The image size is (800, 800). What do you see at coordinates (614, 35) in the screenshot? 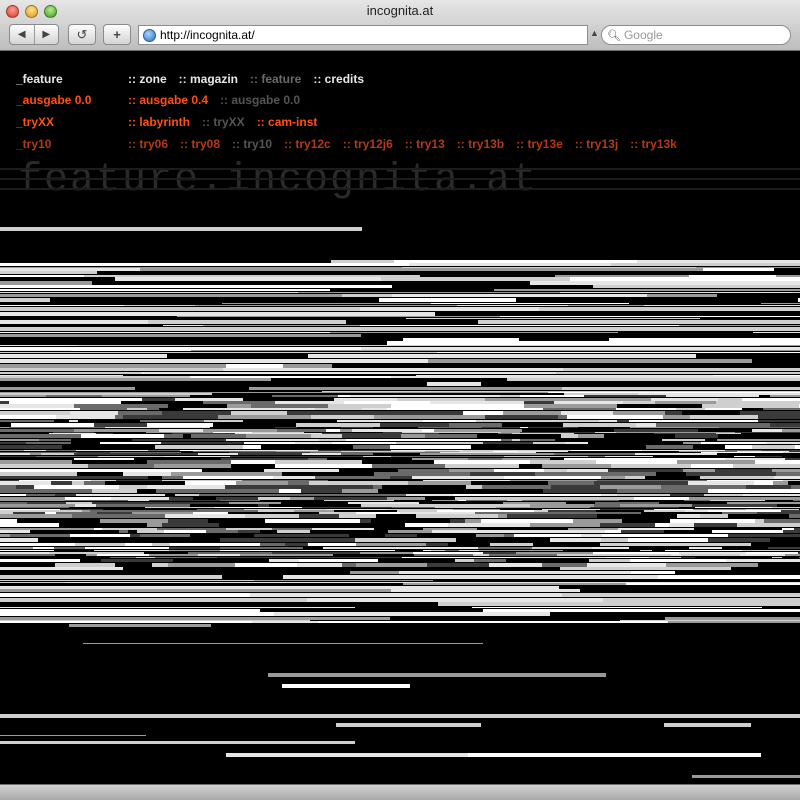
I see `search-icon: 🔍︎` at bounding box center [614, 35].